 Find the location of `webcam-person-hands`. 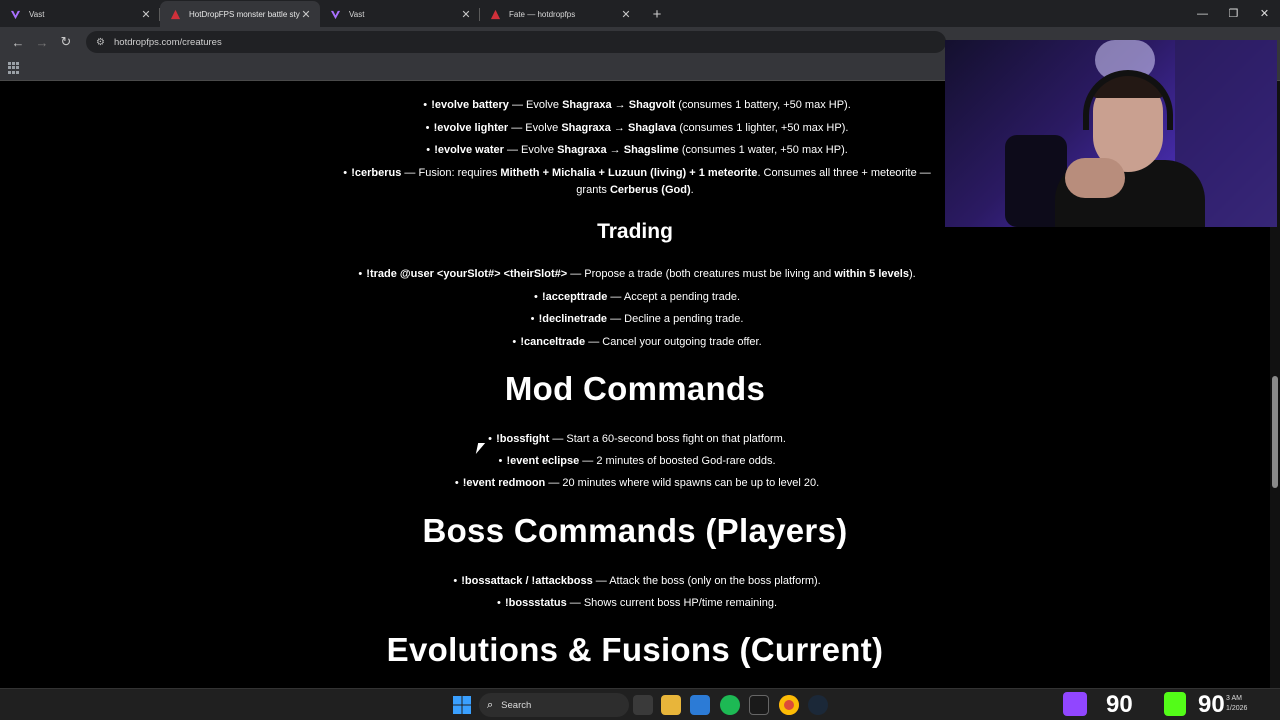

webcam-person-hands is located at coordinates (1095, 178).